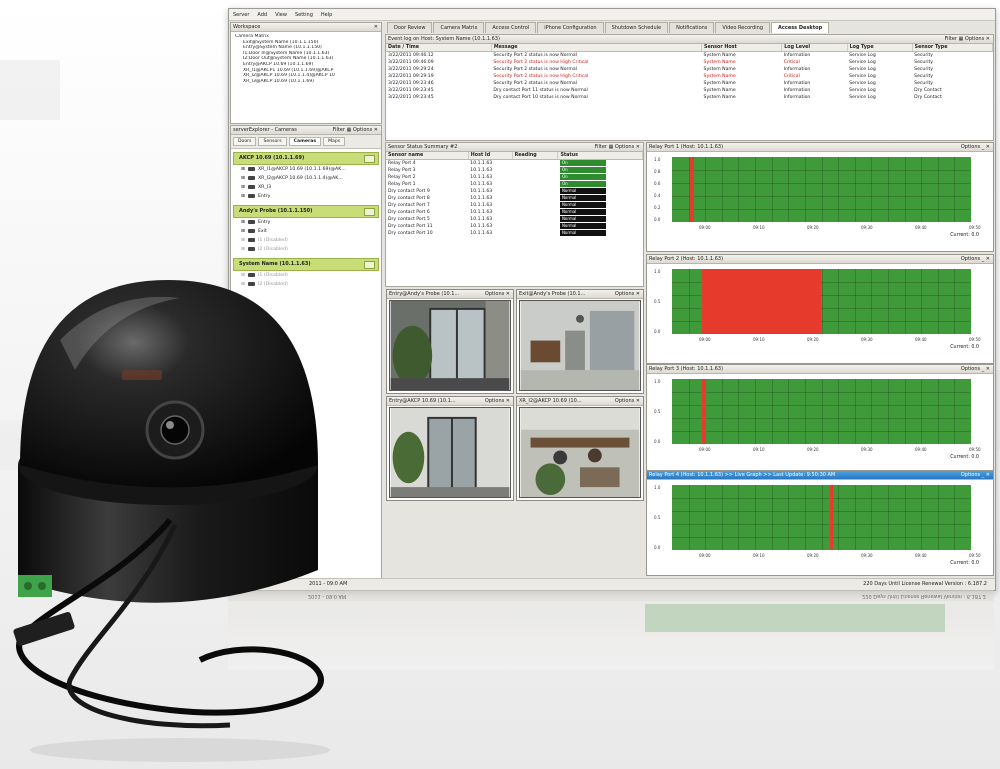 The image size is (1000, 769). What do you see at coordinates (306, 231) in the screenshot?
I see `camera-item: ⊞ Exit` at bounding box center [306, 231].